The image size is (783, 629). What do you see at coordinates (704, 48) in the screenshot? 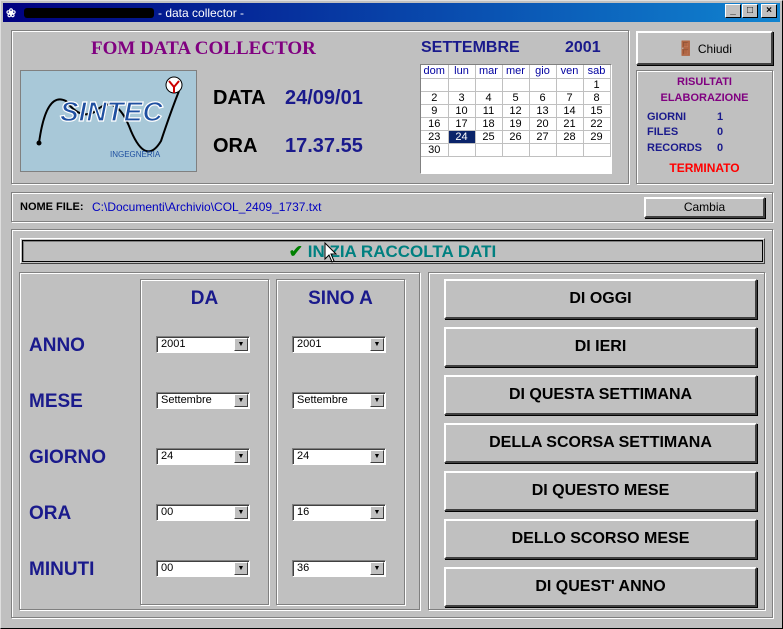
I see `close-button: 🚪 Chiudi` at bounding box center [704, 48].